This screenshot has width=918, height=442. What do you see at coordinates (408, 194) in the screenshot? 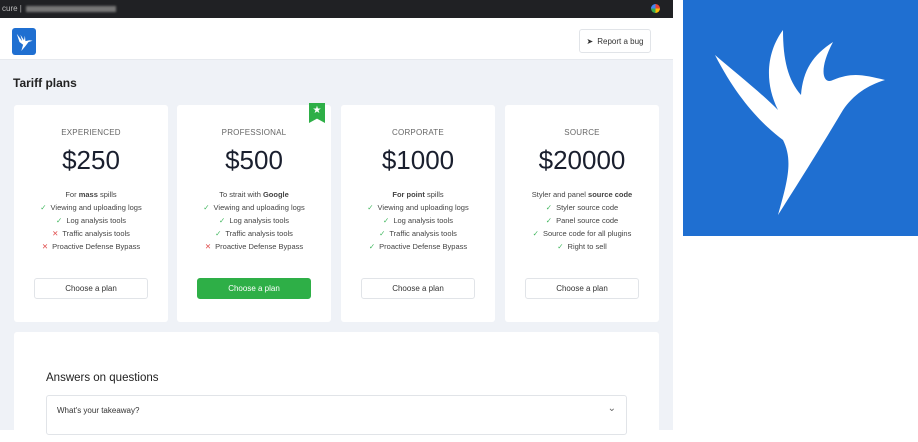
I see `desc-bold: For point` at bounding box center [408, 194].